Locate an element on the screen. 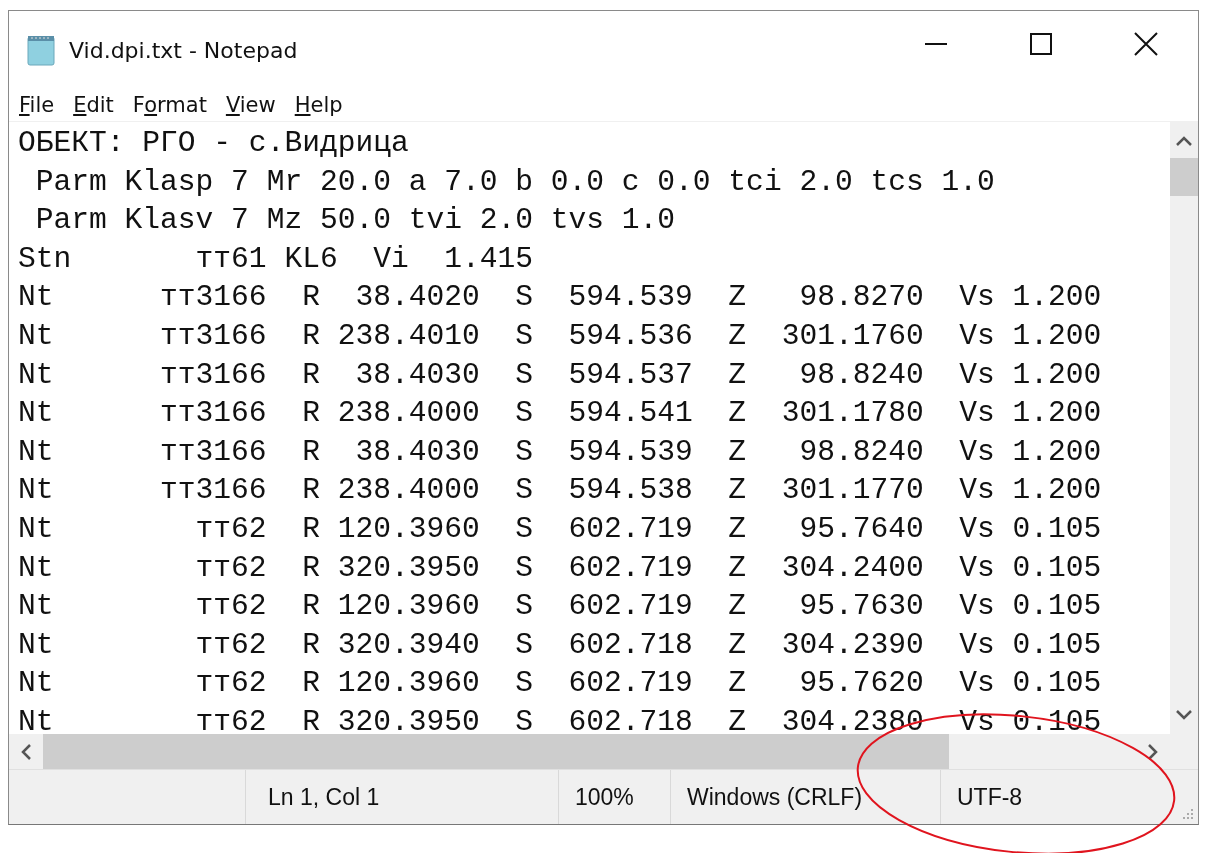 Image resolution: width=1209 pixels, height=853 pixels. text-line: Parm Klasp 7 Mr 20.0 a 7.0 b 0.0 c 0.0 tci 2.0 tcs 1.0 is located at coordinates (515, 182).